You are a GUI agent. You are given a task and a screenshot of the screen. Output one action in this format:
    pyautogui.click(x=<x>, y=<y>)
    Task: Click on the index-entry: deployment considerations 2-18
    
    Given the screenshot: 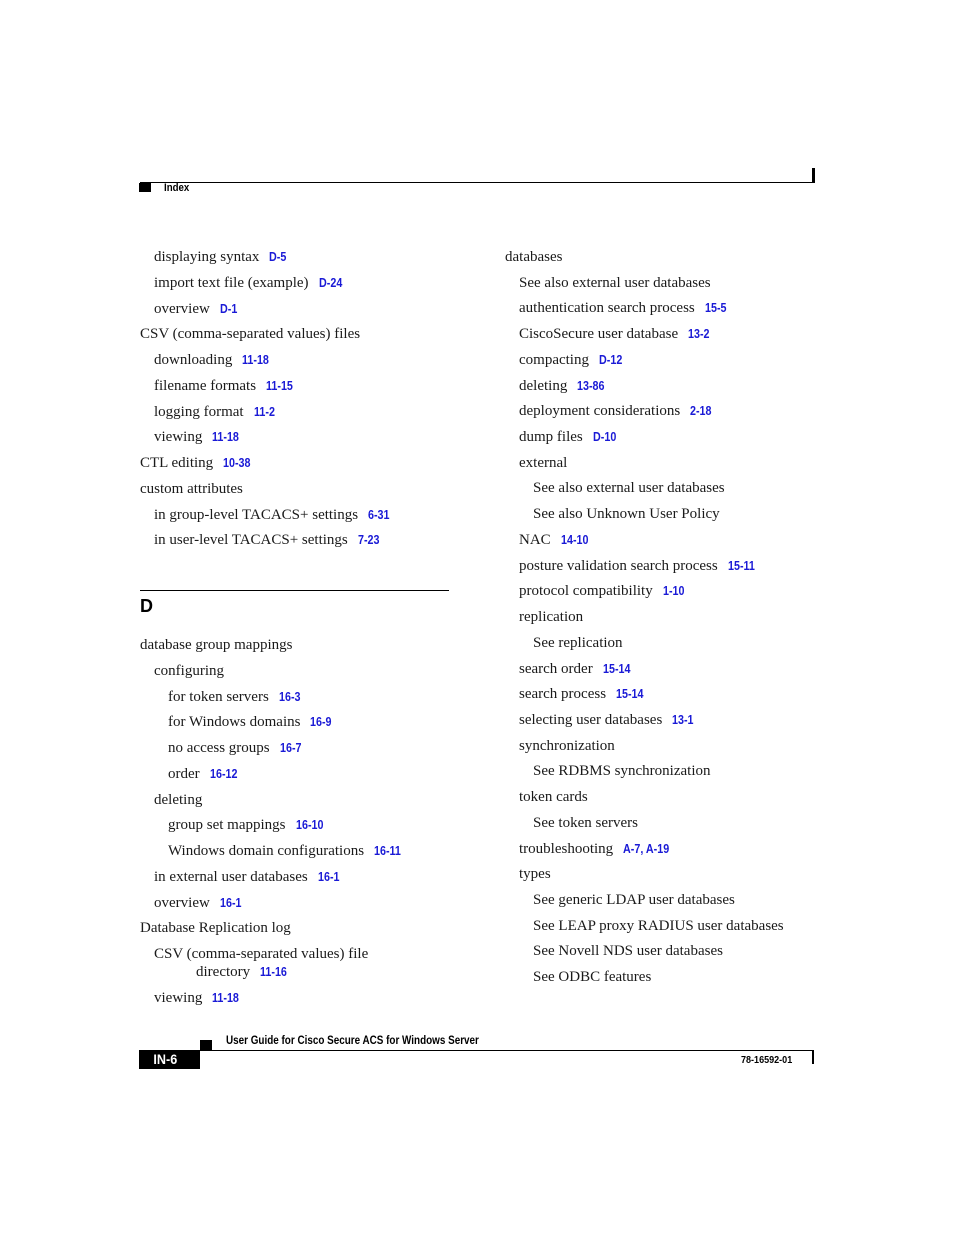 What is the action you would take?
    pyautogui.click(x=617, y=411)
    